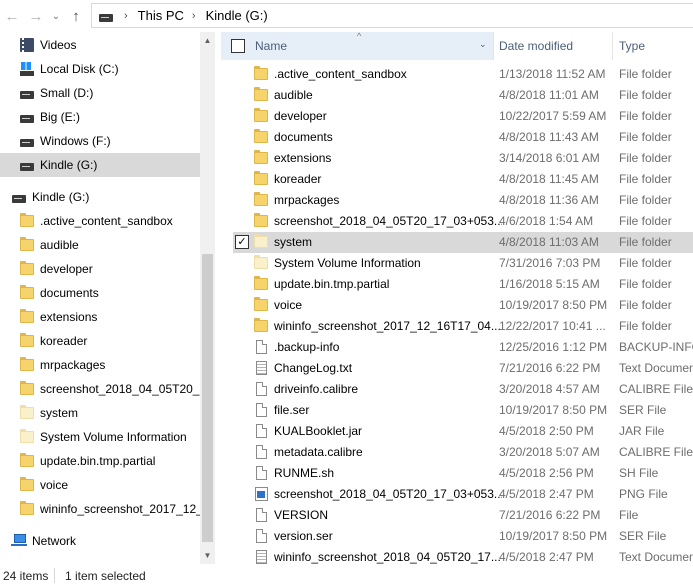 The height and width of the screenshot is (588, 693). I want to click on file-row: developer 10/22/2017 5:59 AM File folder, so click(463, 116).